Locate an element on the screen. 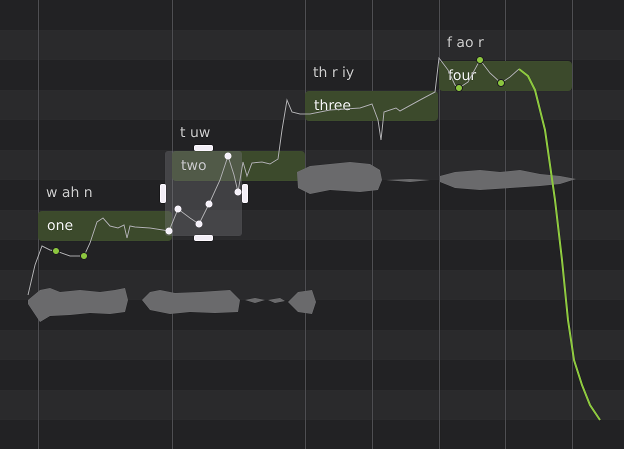 This screenshot has height=449, width=624. lyric-label: three is located at coordinates (333, 106).